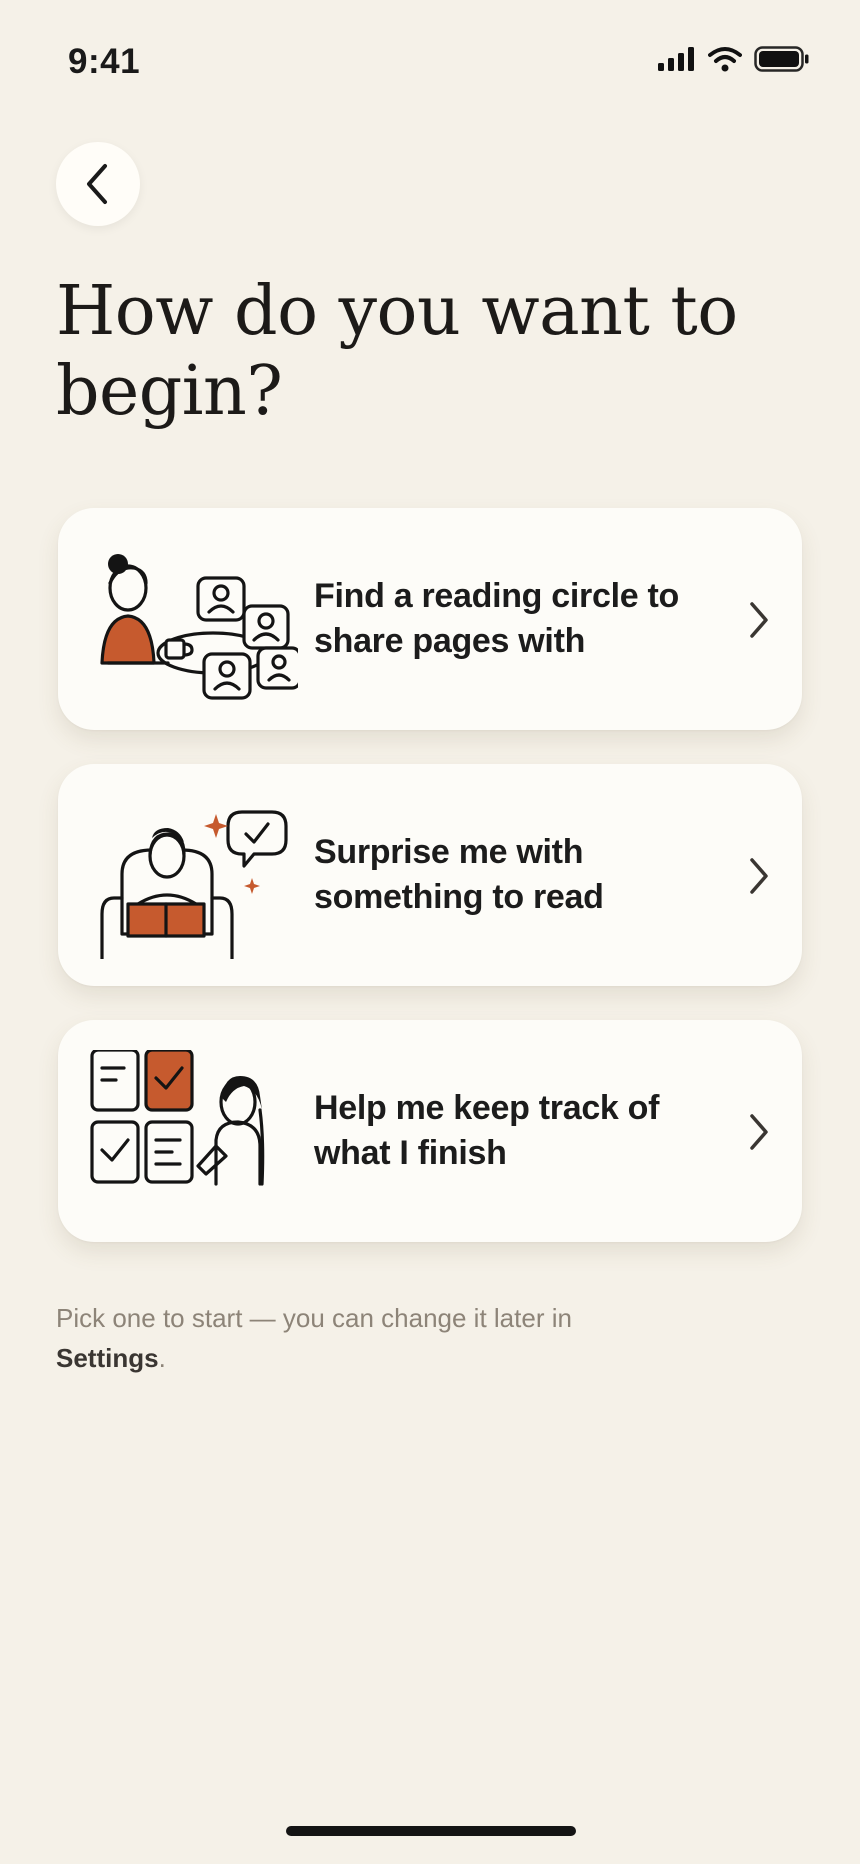 The image size is (860, 1864). What do you see at coordinates (781, 59) in the screenshot?
I see `battery-icon` at bounding box center [781, 59].